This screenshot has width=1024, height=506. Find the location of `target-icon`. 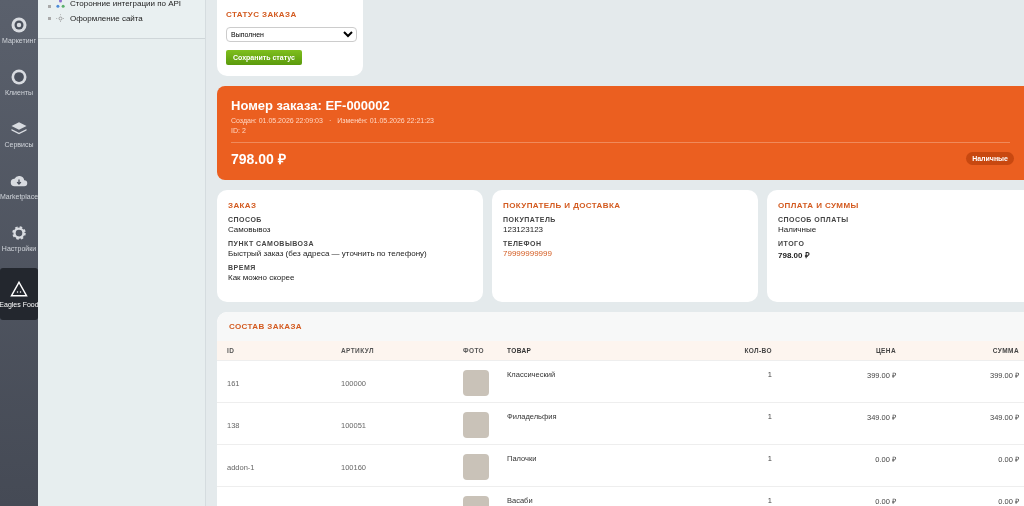

target-icon is located at coordinates (19, 25).